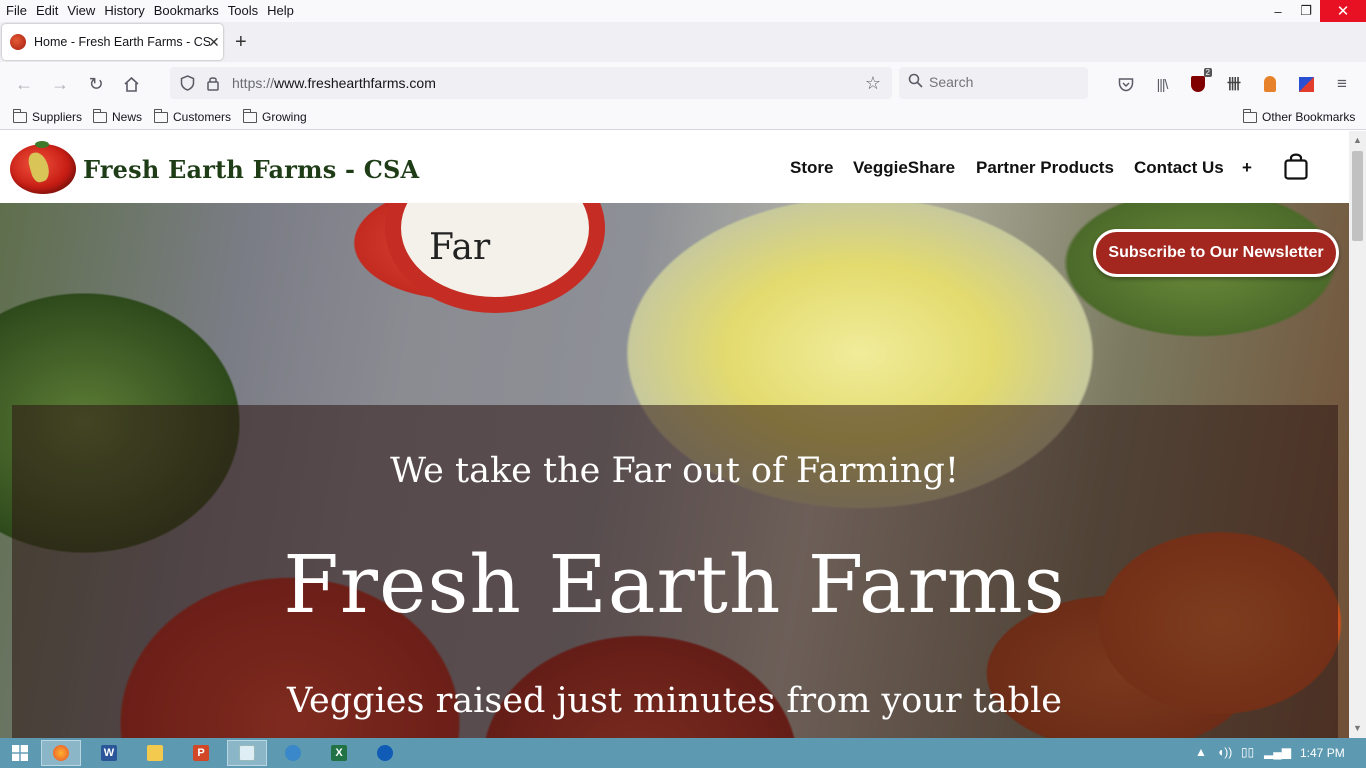 This screenshot has width=1366, height=768. Describe the element at coordinates (16, 10) in the screenshot. I see `menu-file: File` at that location.